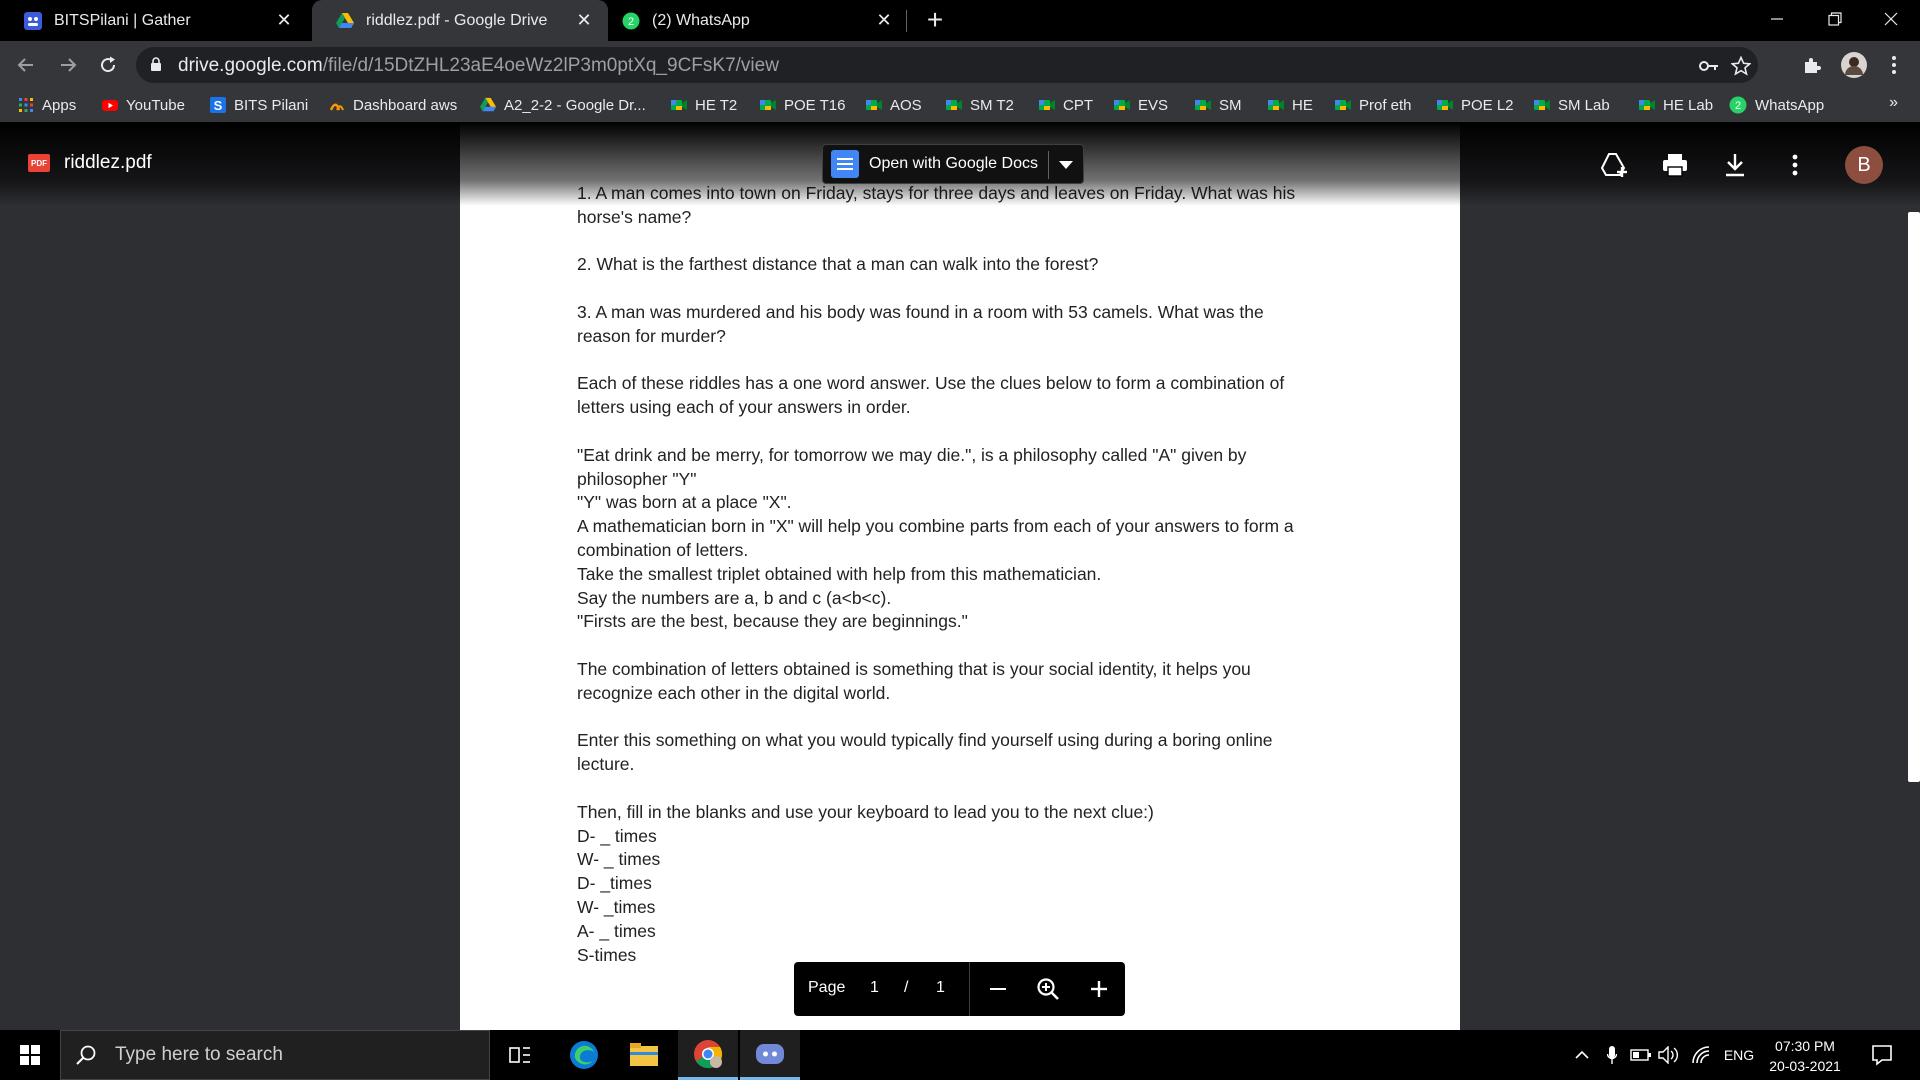 Image resolution: width=1920 pixels, height=1080 pixels. What do you see at coordinates (584, 1055) in the screenshot?
I see `edge-browser-icon` at bounding box center [584, 1055].